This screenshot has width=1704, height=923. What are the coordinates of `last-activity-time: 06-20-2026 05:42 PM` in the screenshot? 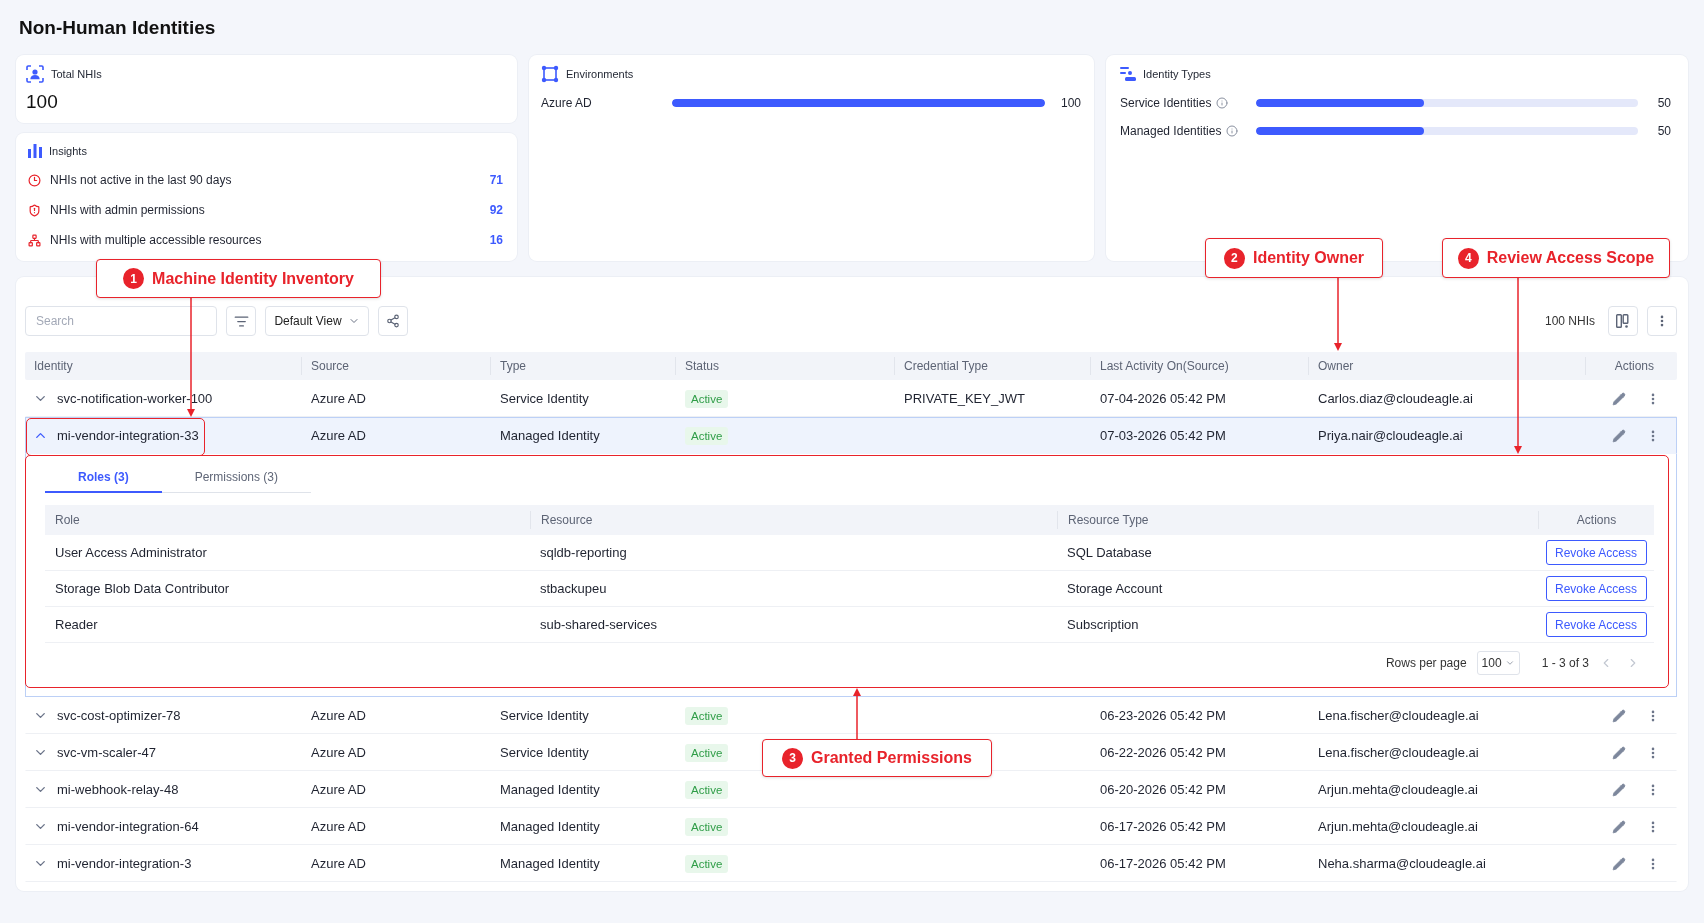 It's located at (1163, 789).